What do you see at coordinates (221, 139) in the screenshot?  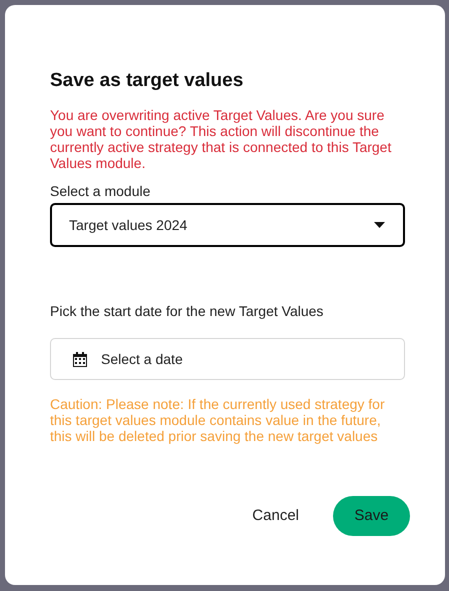 I see `warning-message: You are overwriting active Target Values. Are you sure you want to continue? This action will discontinue the currently active strategy that is connected to this Target Values module.` at bounding box center [221, 139].